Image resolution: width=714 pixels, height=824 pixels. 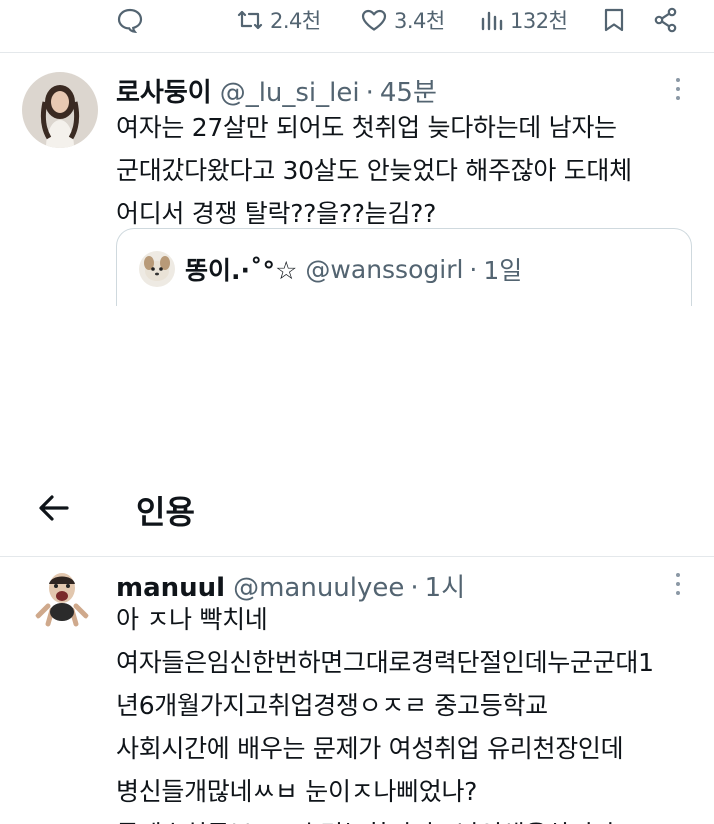 I want to click on share-button, so click(x=666, y=20).